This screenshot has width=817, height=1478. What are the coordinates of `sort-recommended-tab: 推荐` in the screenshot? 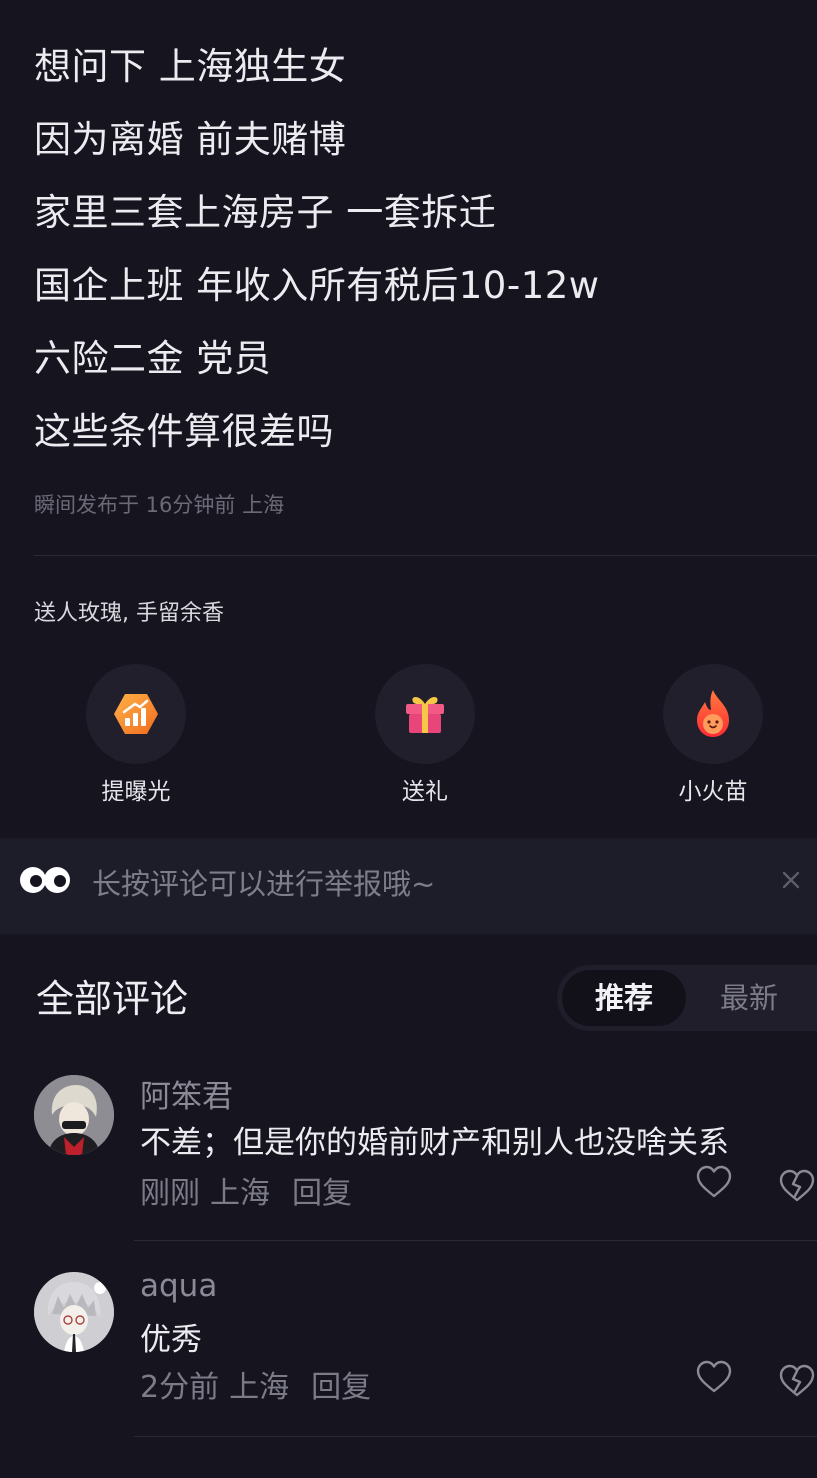 It's located at (624, 998).